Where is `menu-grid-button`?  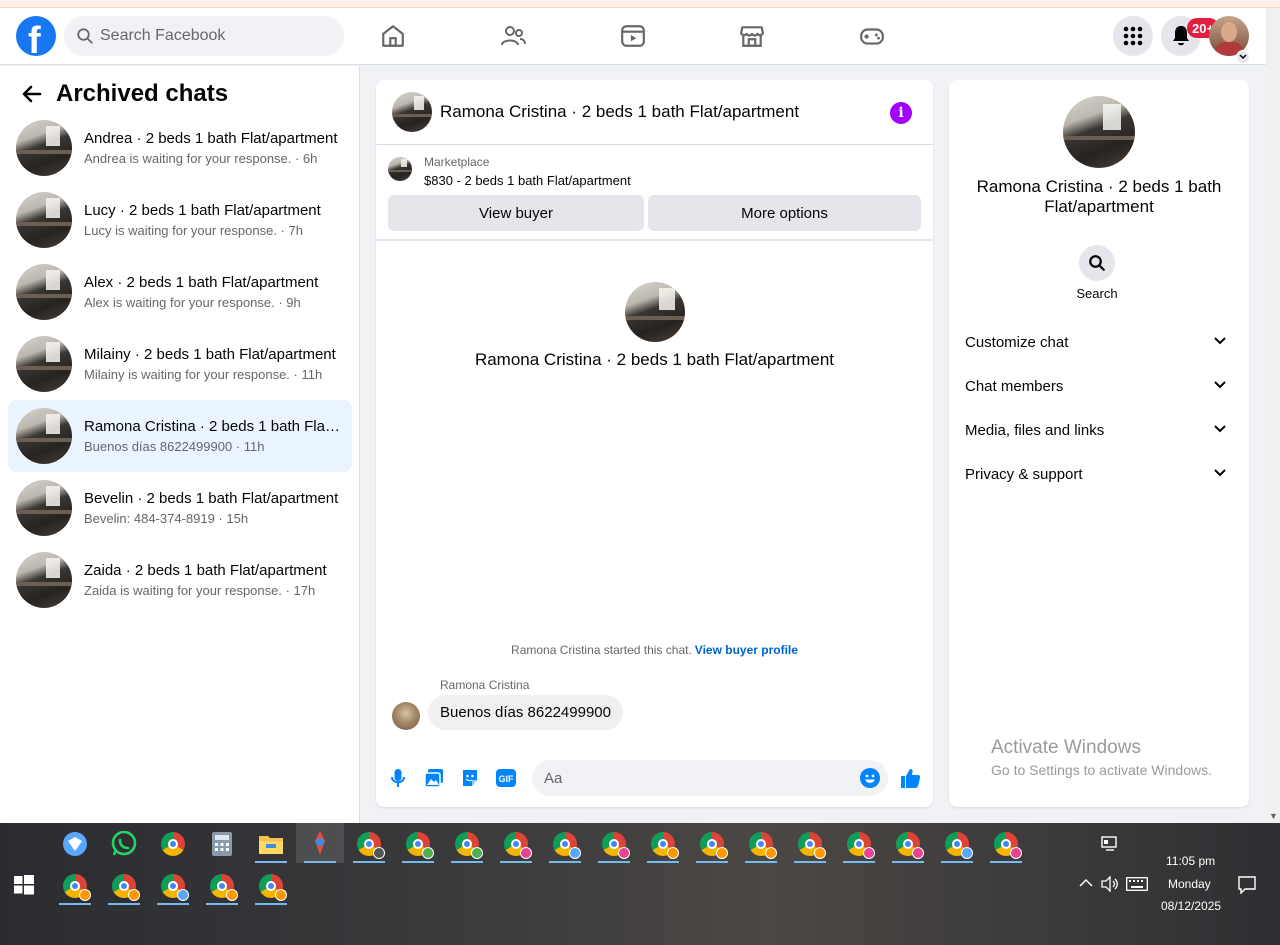 menu-grid-button is located at coordinates (1133, 36).